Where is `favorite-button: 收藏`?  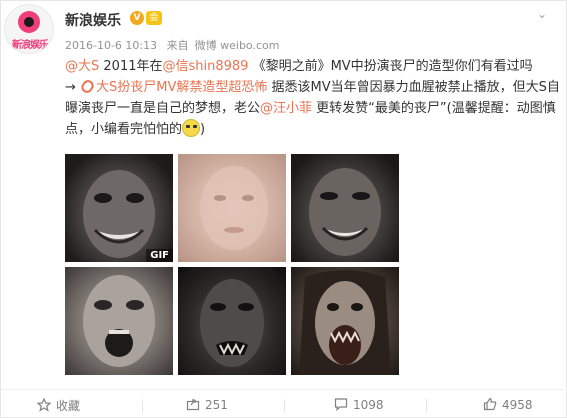 favorite-button: 收藏 is located at coordinates (58, 406).